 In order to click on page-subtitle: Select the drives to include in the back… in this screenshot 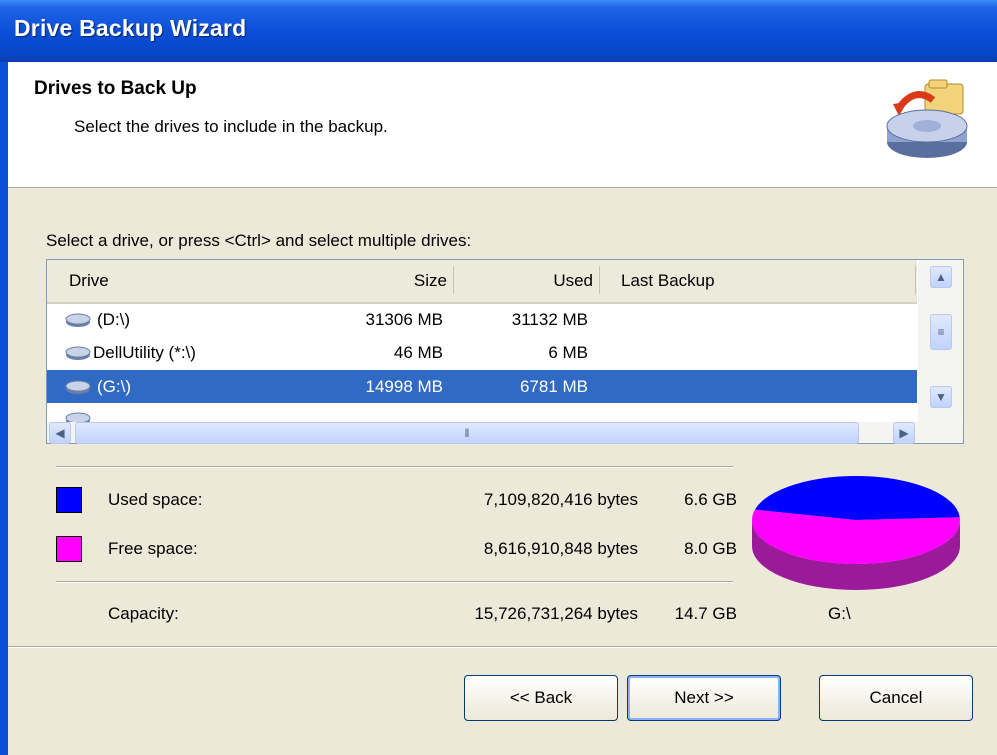, I will do `click(231, 126)`.